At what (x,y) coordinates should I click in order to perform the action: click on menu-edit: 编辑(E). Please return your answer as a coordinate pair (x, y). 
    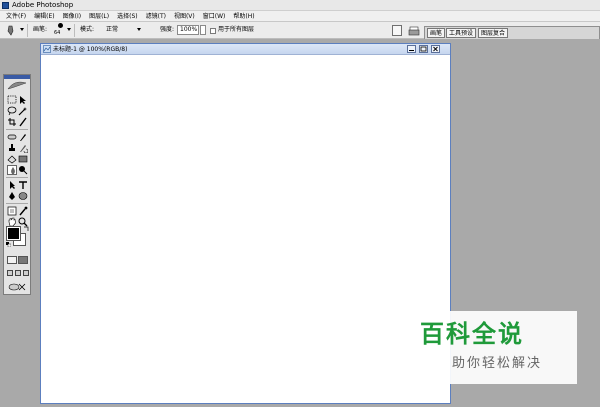
    Looking at the image, I should click on (44, 16).